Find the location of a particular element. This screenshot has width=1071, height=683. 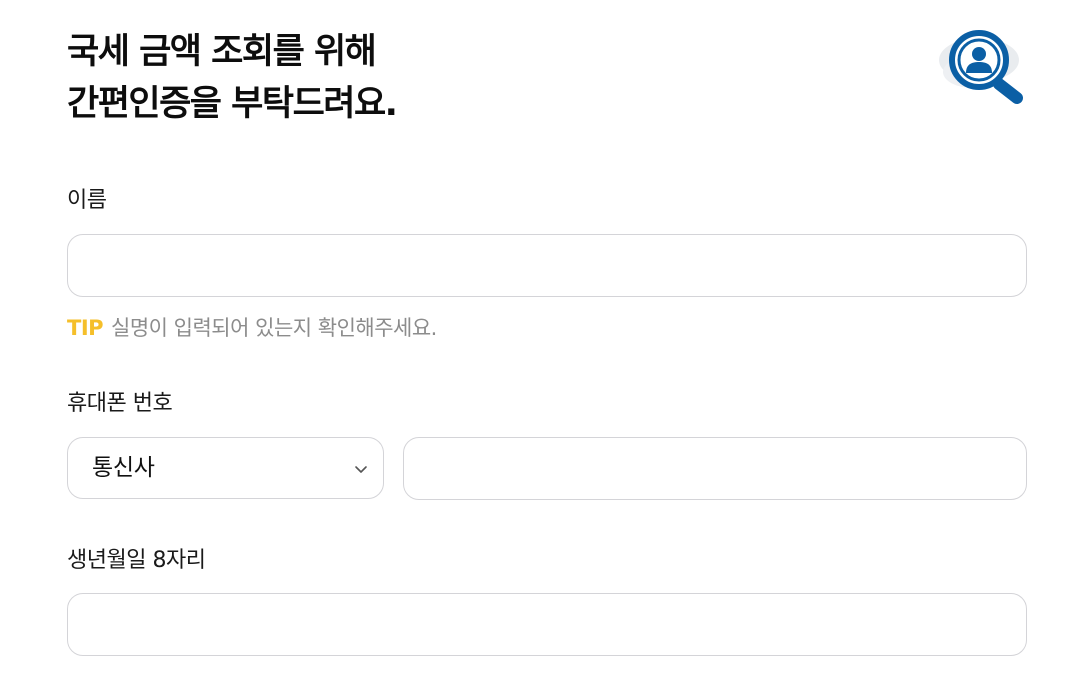

phone-label: 휴대폰 번호 is located at coordinates (120, 403).